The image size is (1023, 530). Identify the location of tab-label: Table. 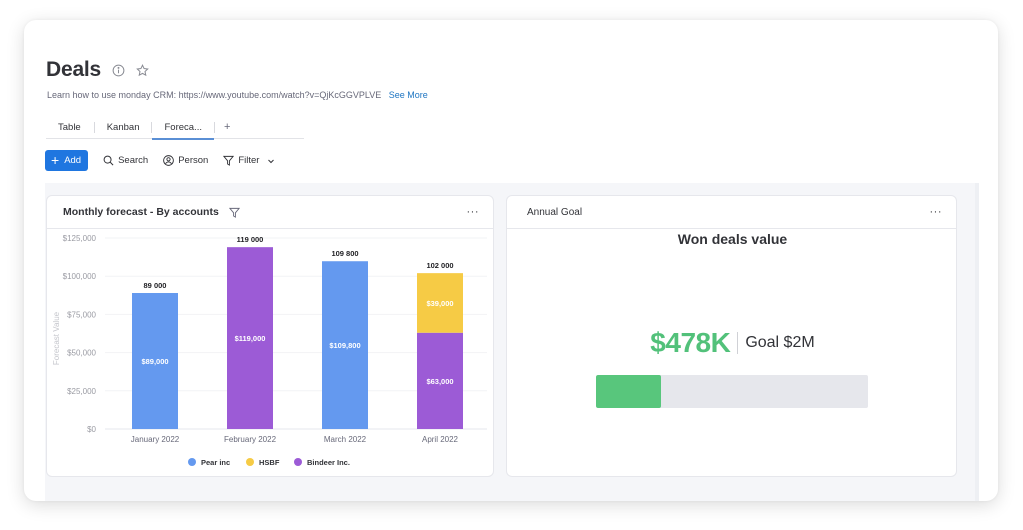
(69, 127).